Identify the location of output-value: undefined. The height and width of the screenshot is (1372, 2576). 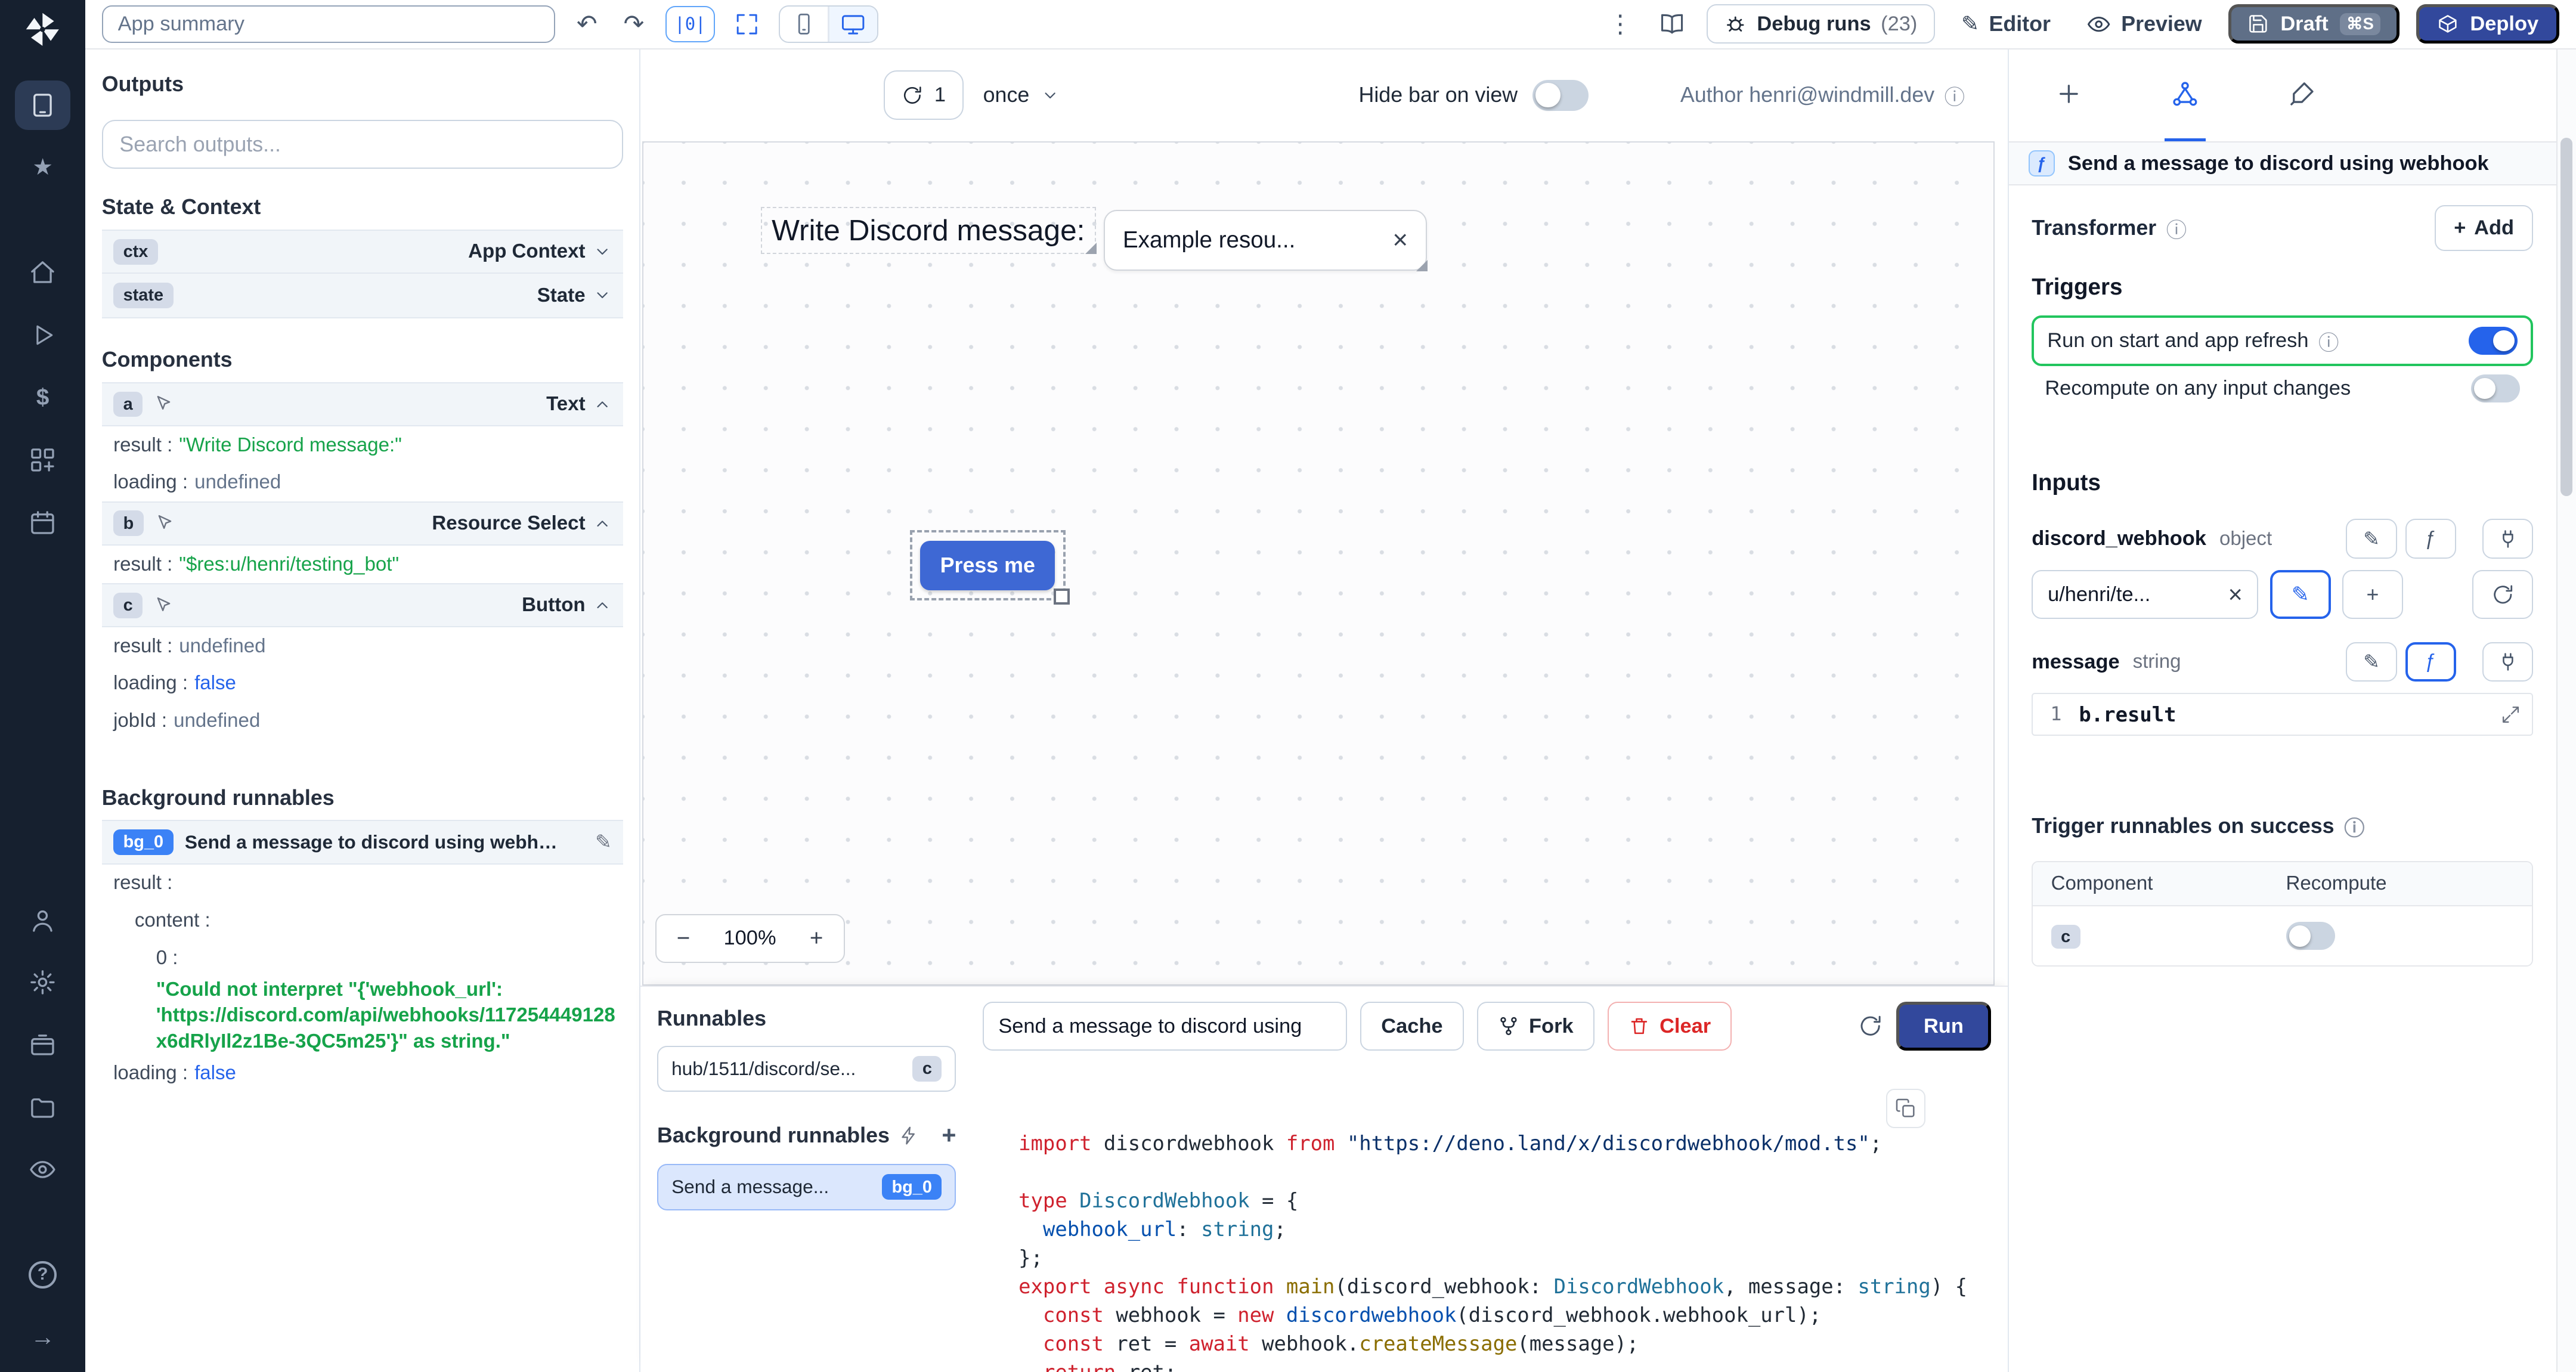
(238, 482).